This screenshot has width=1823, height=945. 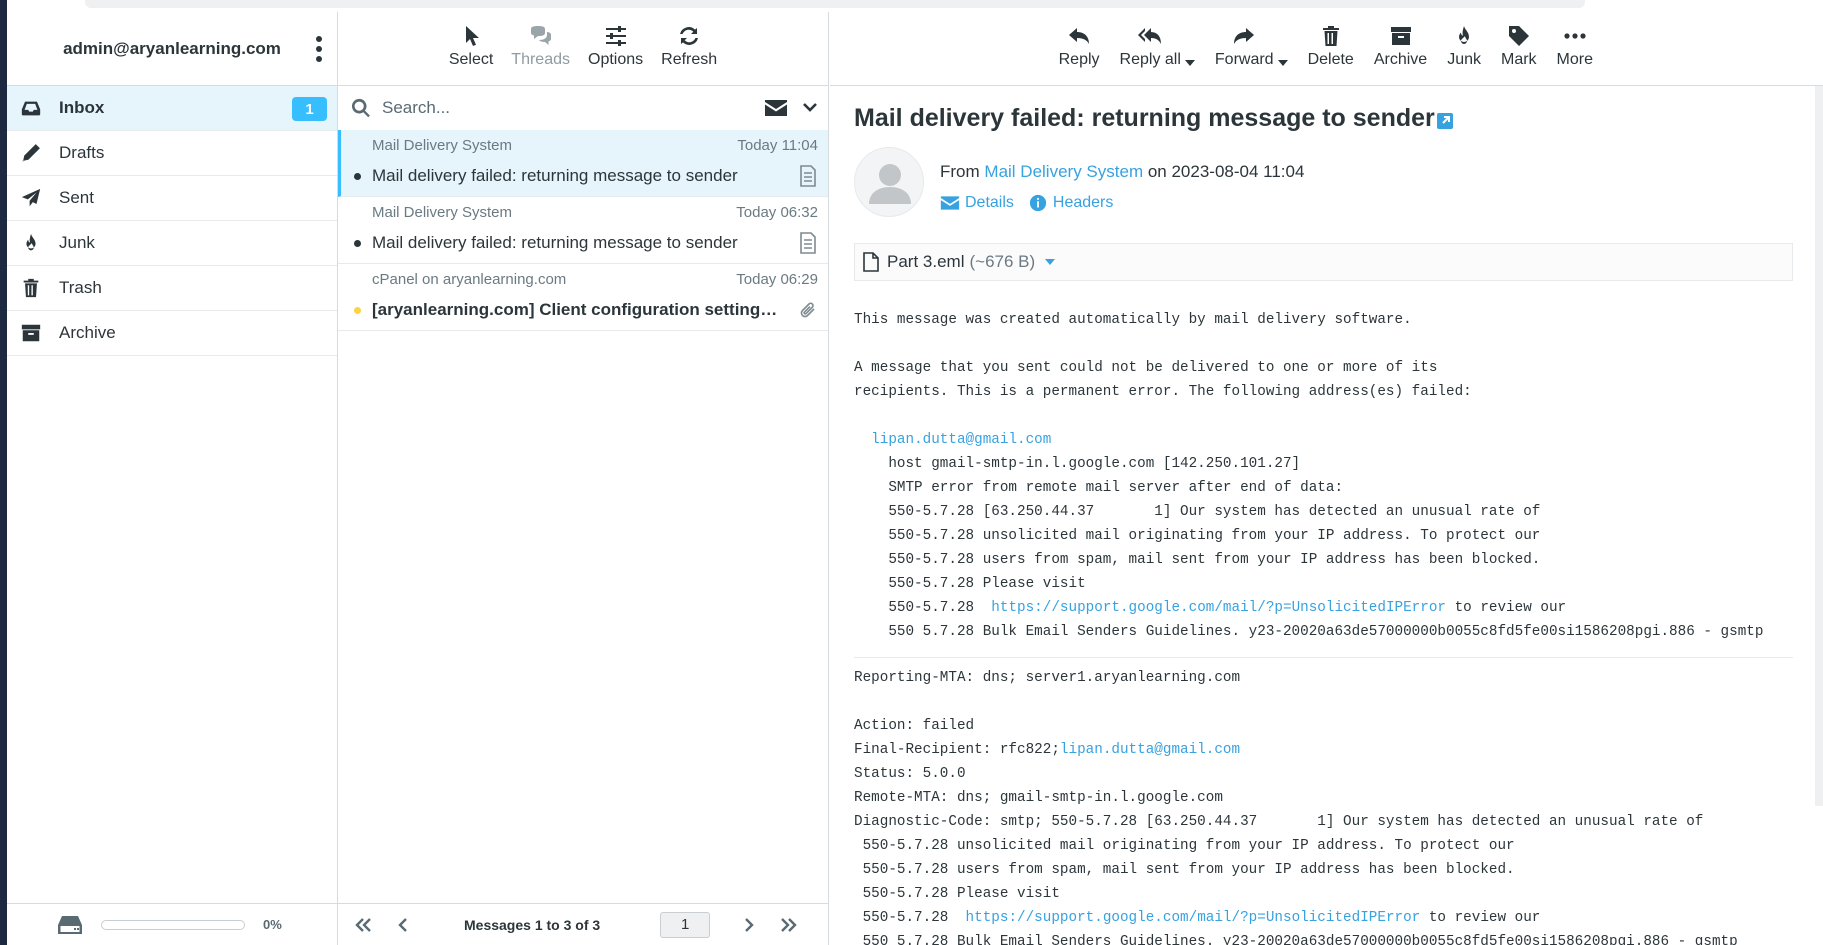 I want to click on account-header: admin@aryanlearning.com, so click(x=172, y=49).